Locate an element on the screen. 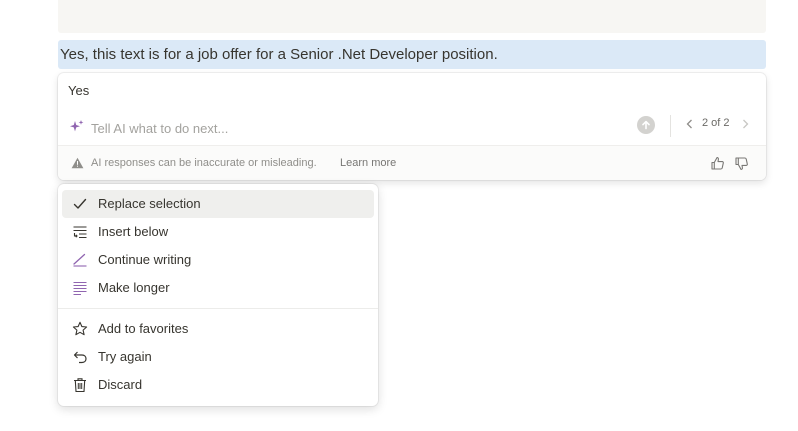  menu-item-label: Replace selection is located at coordinates (149, 203).